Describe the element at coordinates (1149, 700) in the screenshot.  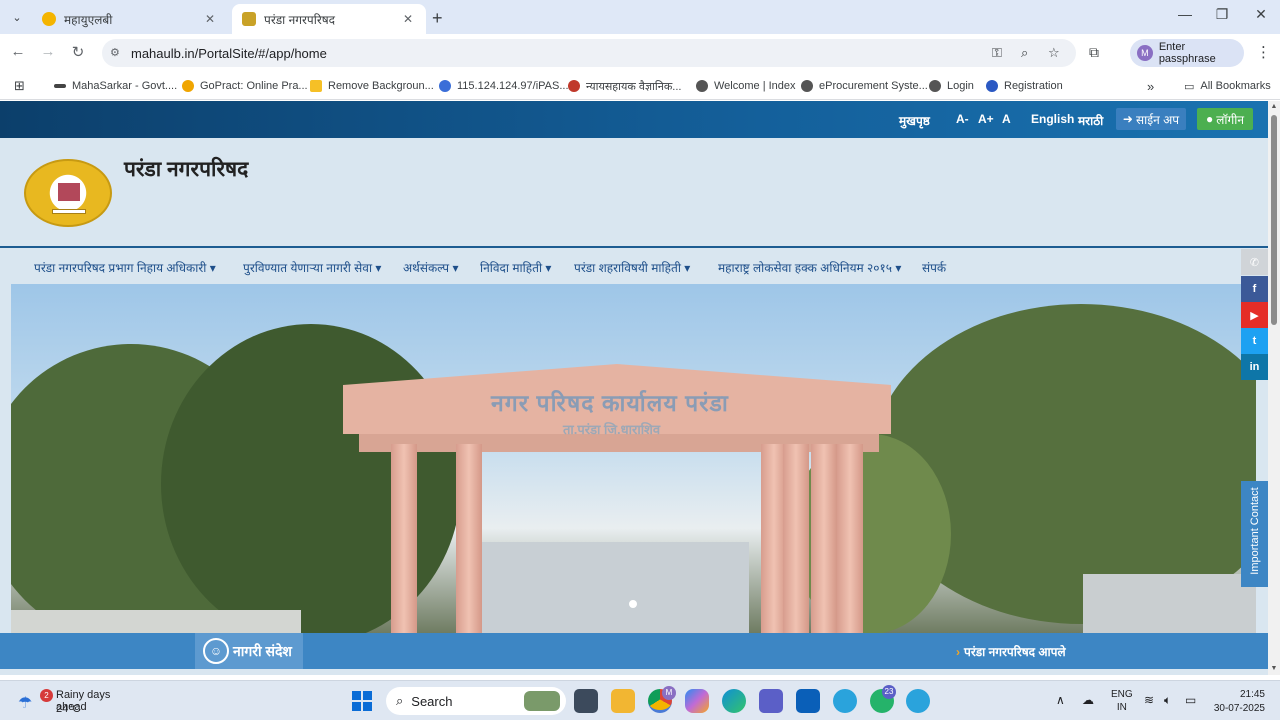
I see `wifi-icon: ≋` at that location.